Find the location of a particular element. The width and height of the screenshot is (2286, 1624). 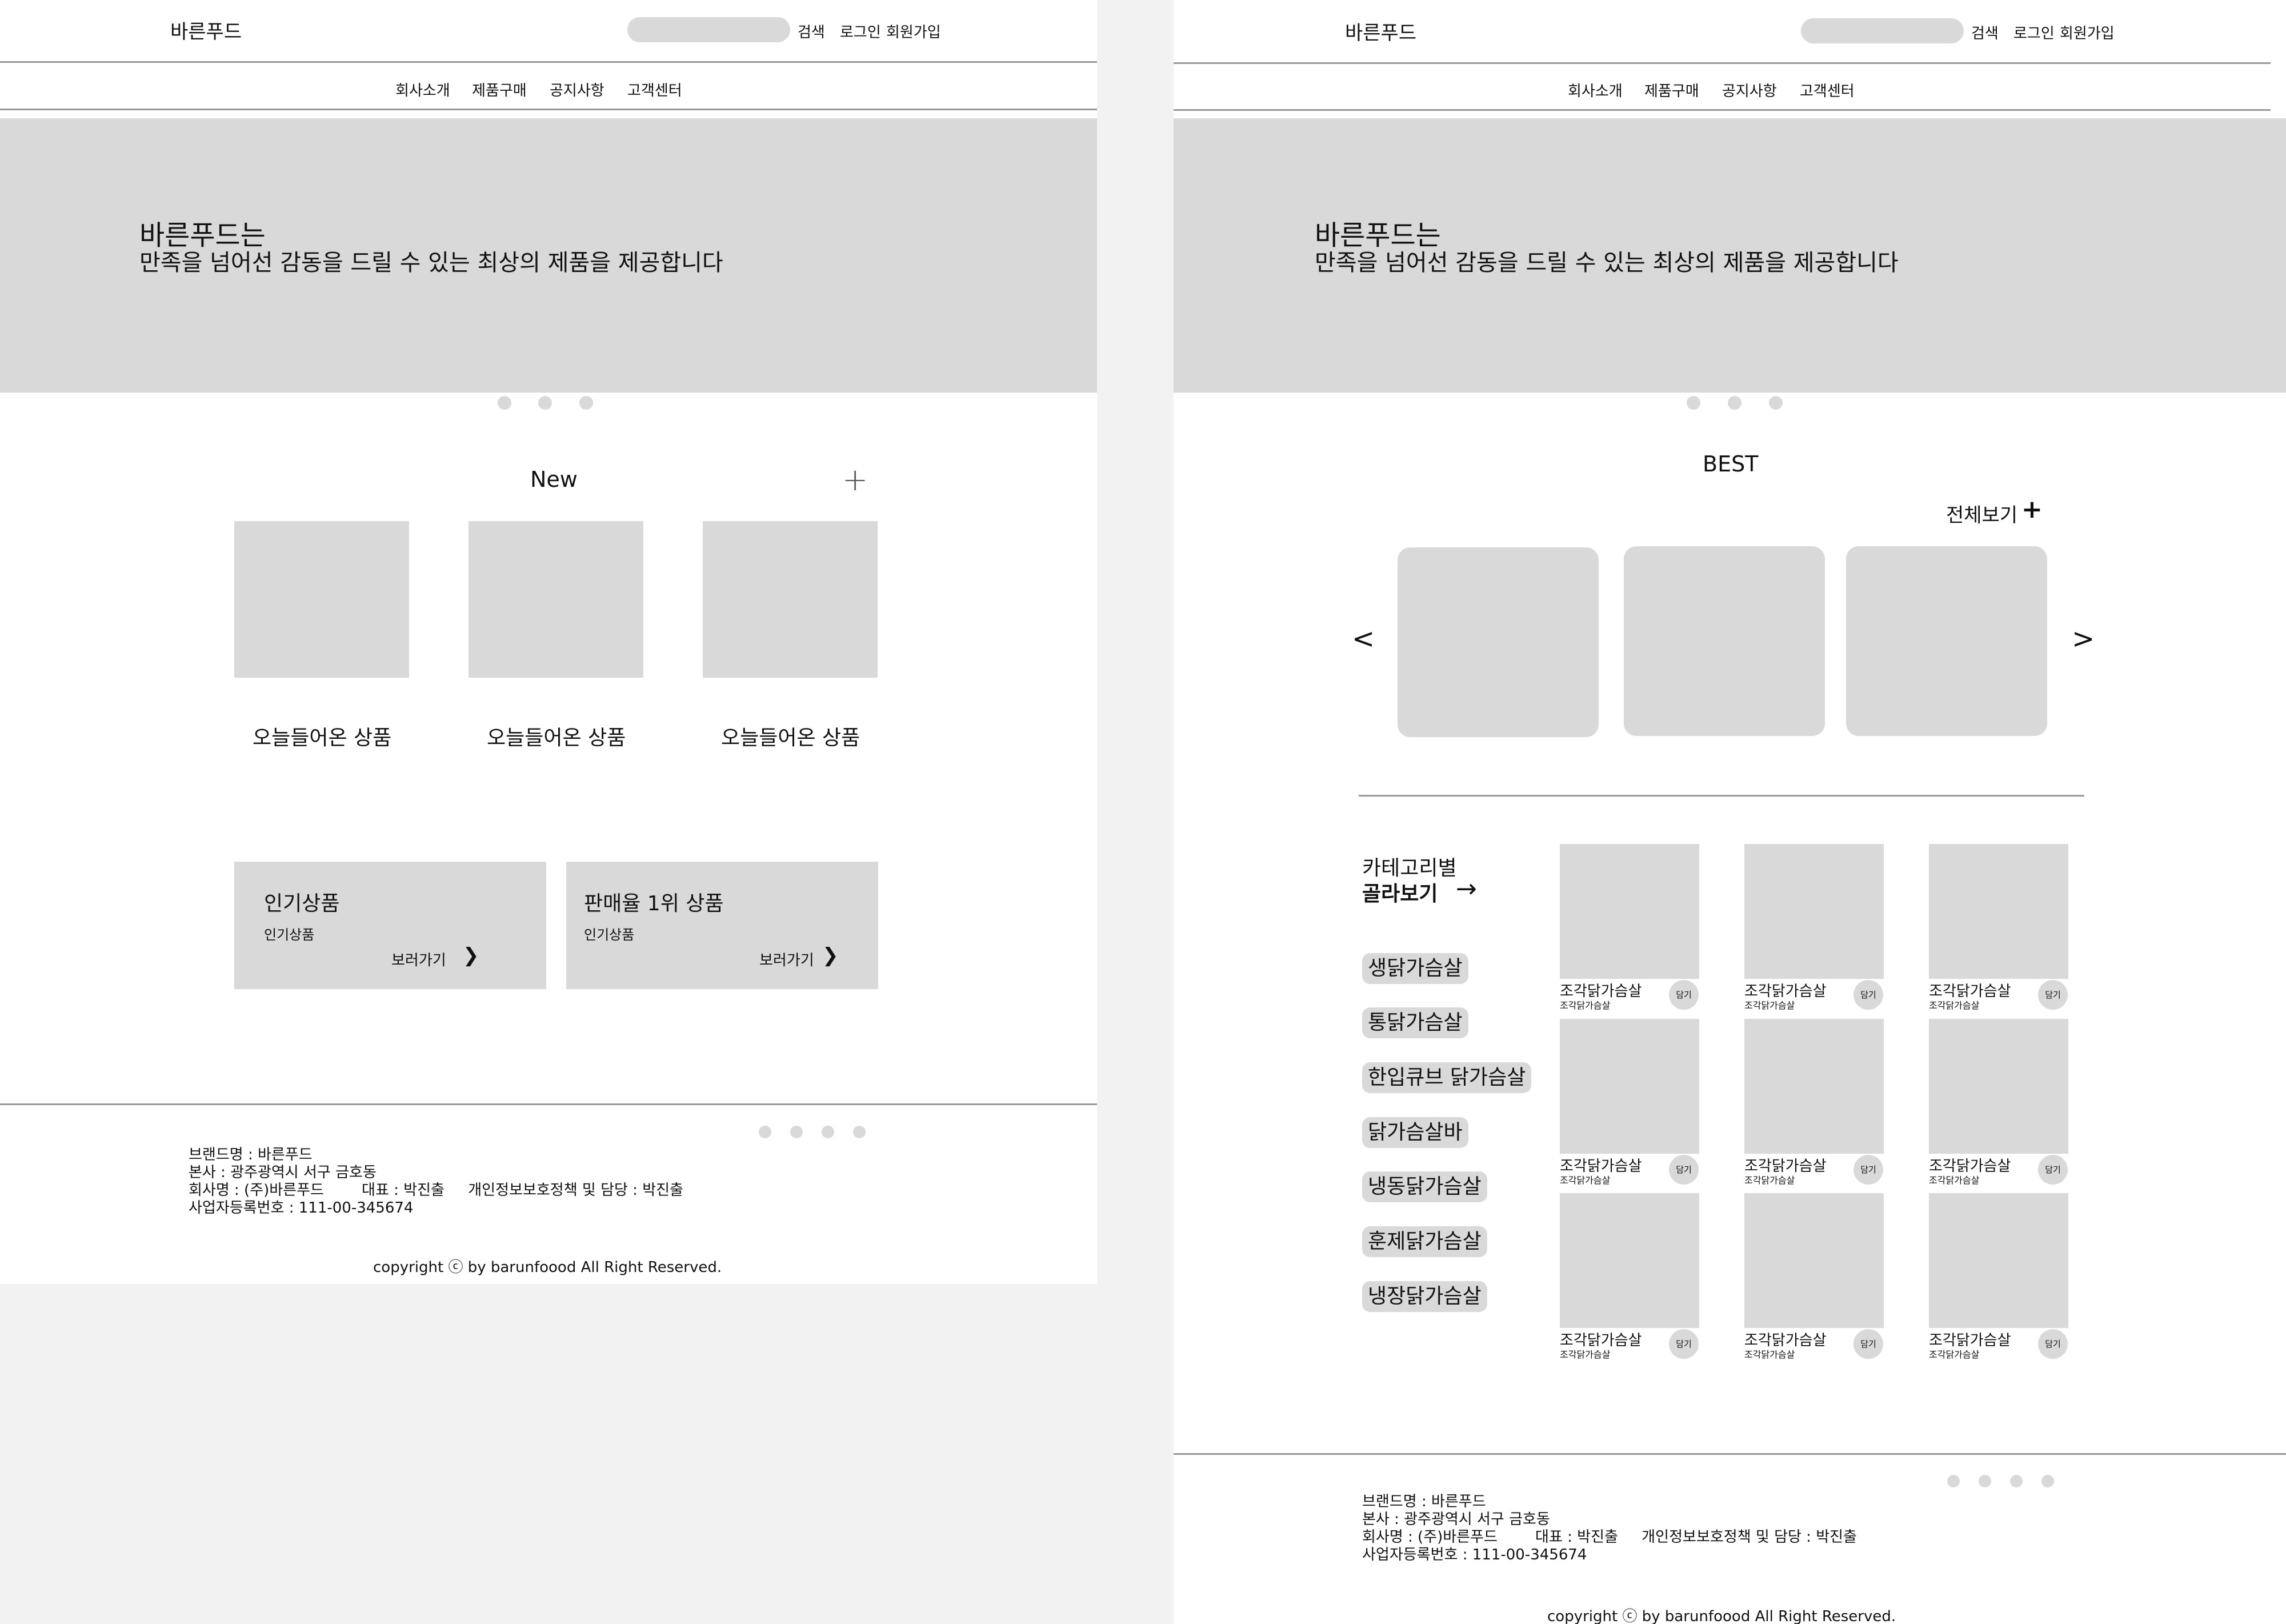

carousel-next-icon: > is located at coordinates (2083, 639).